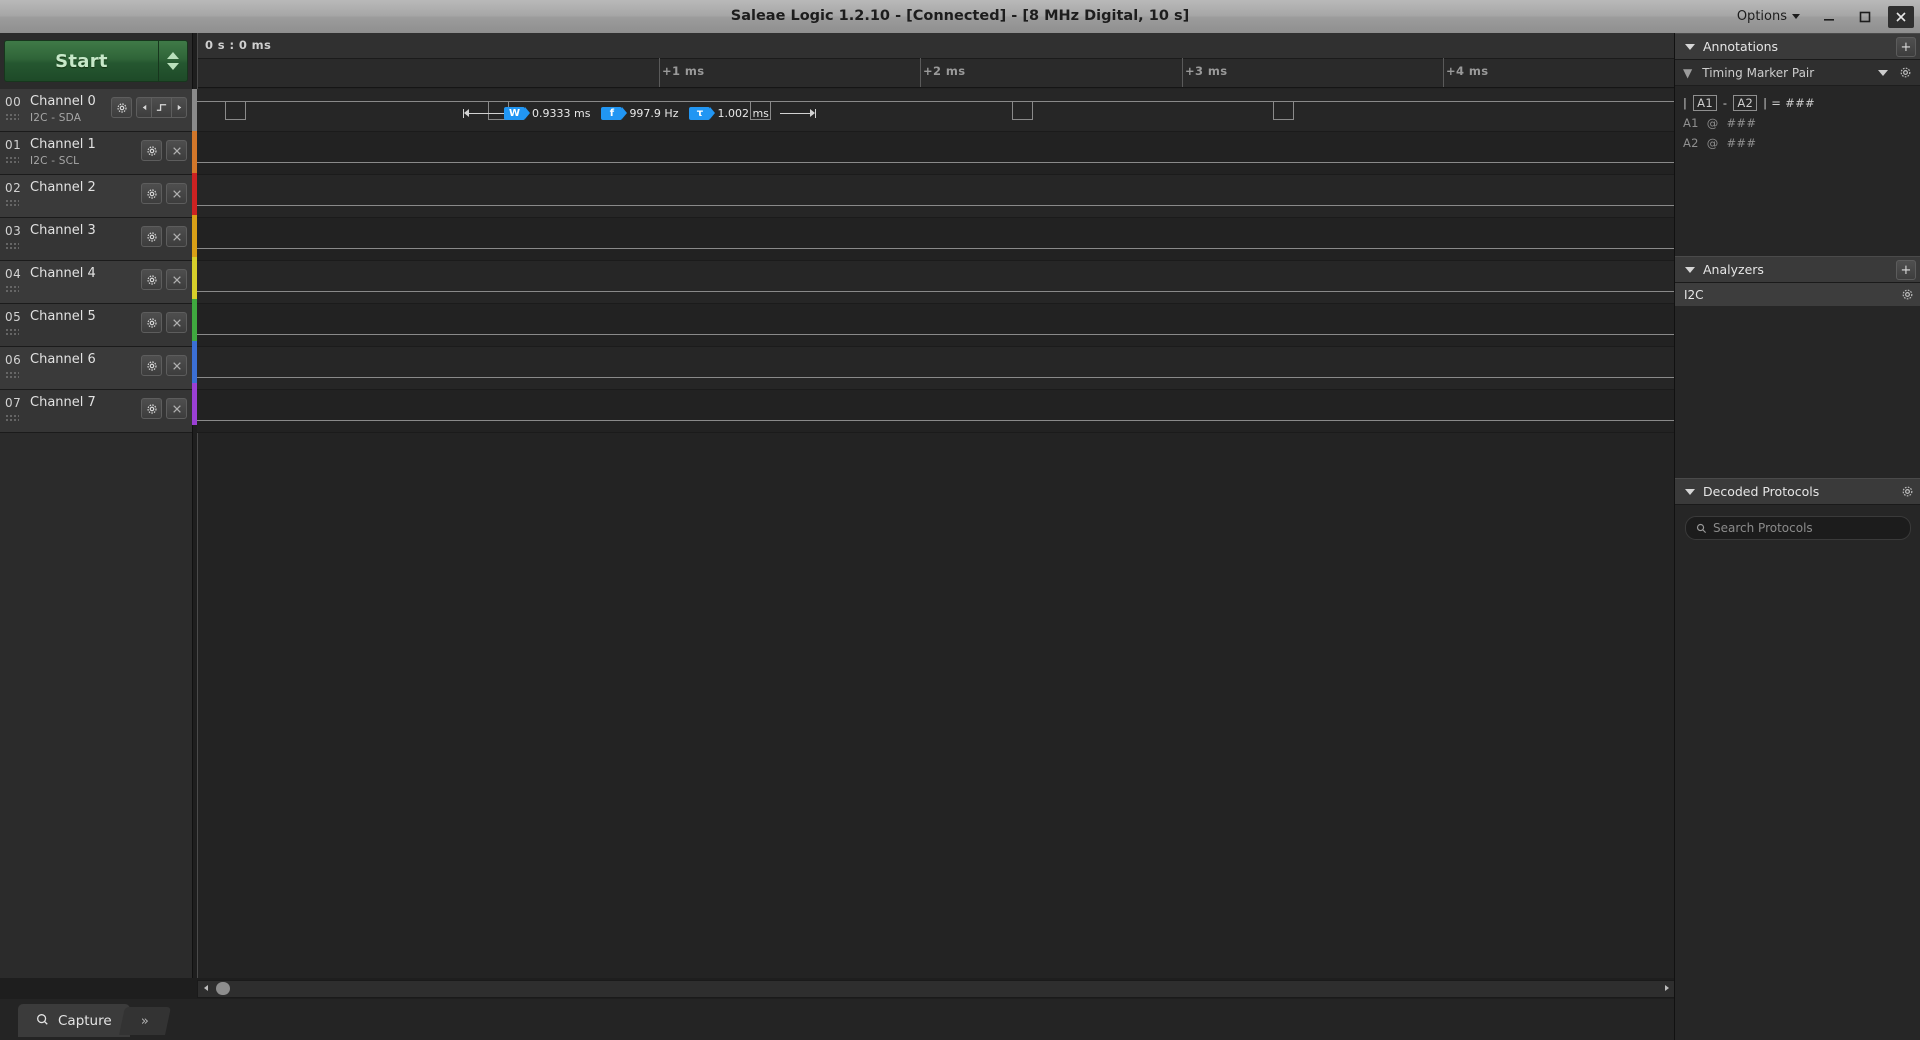  I want to click on maximize-button, so click(1865, 17).